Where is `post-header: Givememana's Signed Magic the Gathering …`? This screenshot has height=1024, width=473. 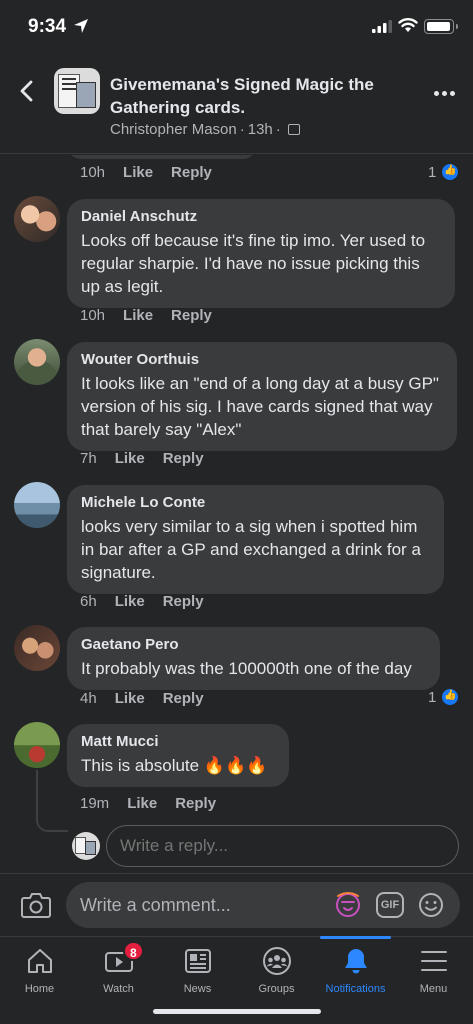
post-header: Givememana's Signed Magic the Gathering … is located at coordinates (236, 105).